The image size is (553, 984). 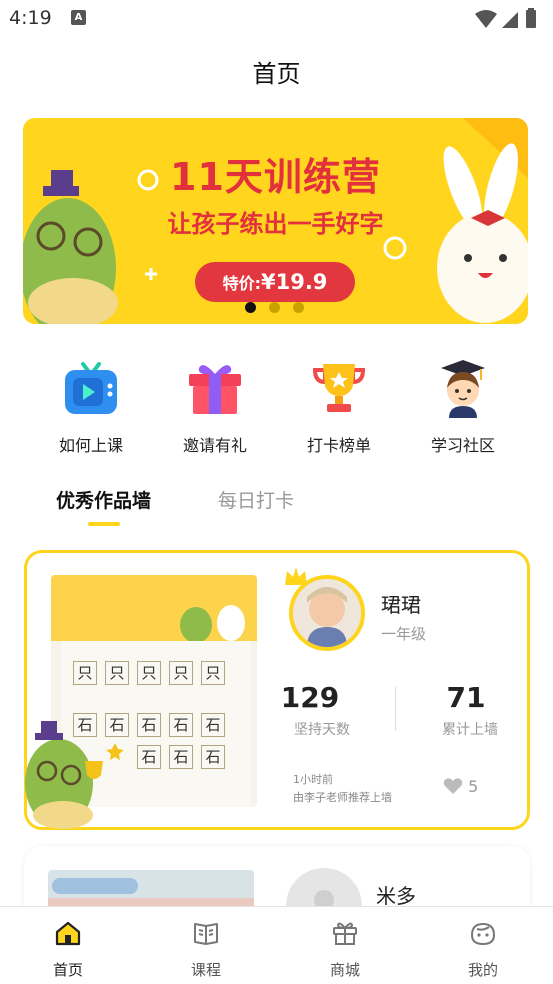 I want to click on tab-excellent-works: 优秀作品墙, so click(x=103, y=499).